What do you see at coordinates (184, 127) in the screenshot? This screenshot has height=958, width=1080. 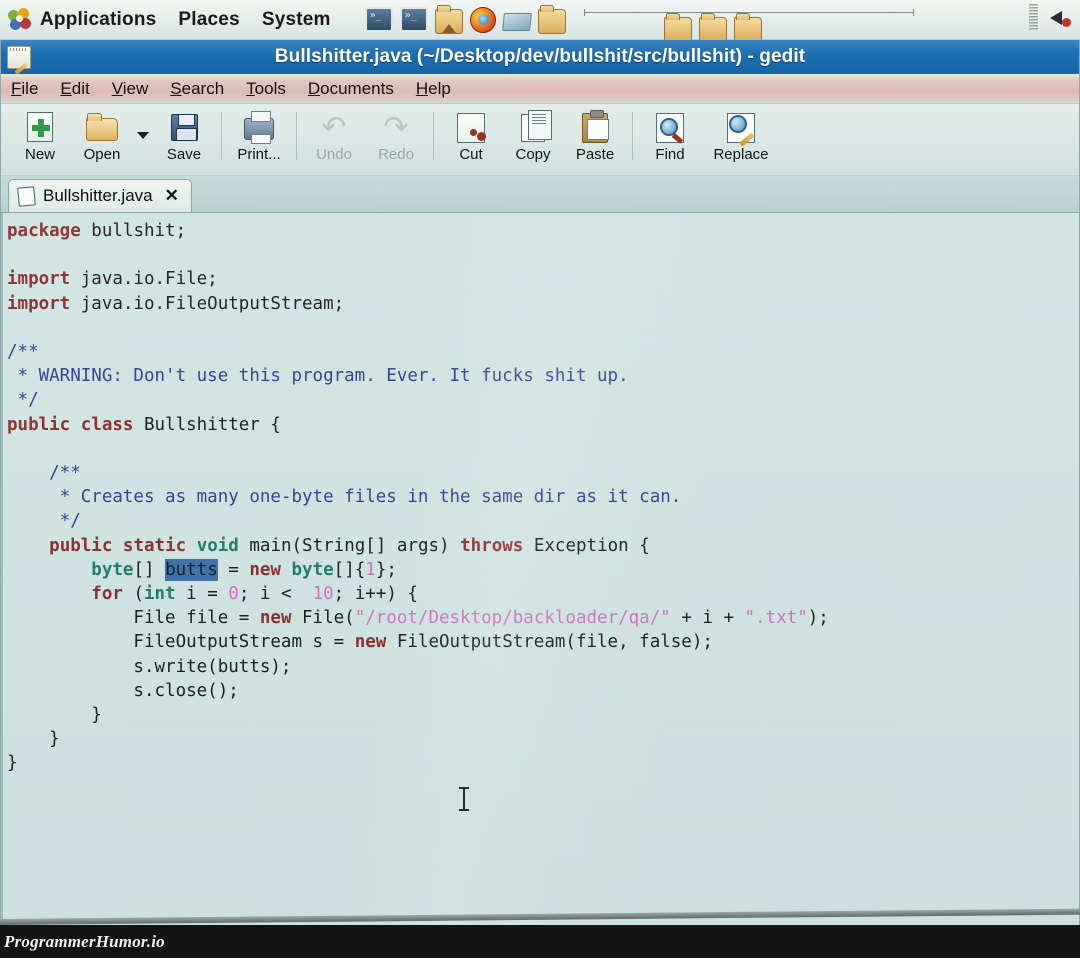 I see `floppy-disk-icon` at bounding box center [184, 127].